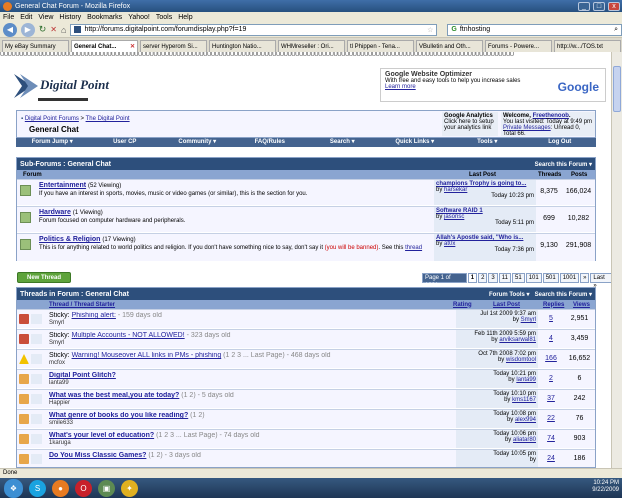 Image resolution: width=622 pixels, height=498 pixels. What do you see at coordinates (57, 363) in the screenshot?
I see `thread-starter: mcfox` at bounding box center [57, 363].